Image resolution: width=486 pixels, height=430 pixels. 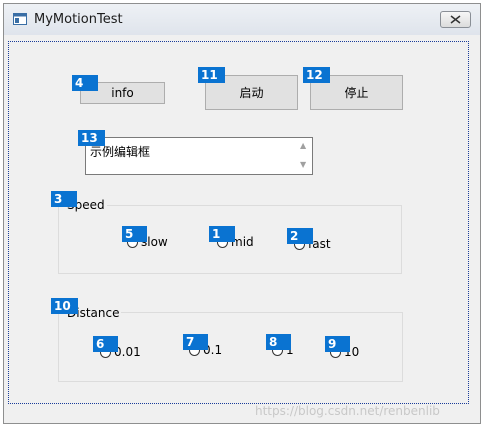 I want to click on chevron-up-icon: ▲, so click(x=303, y=145).